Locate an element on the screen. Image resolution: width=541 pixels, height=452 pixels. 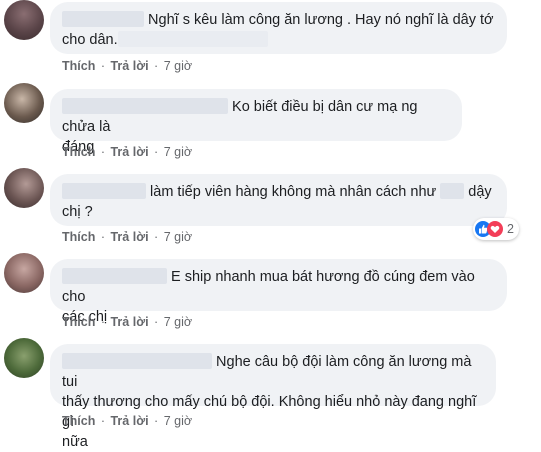
reaction-summary: 2 is located at coordinates (496, 229).